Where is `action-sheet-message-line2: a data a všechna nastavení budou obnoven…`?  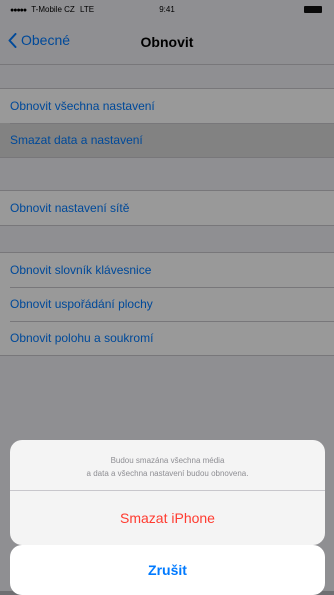 action-sheet-message-line2: a data a všechna nastavení budou obnoven… is located at coordinates (167, 473).